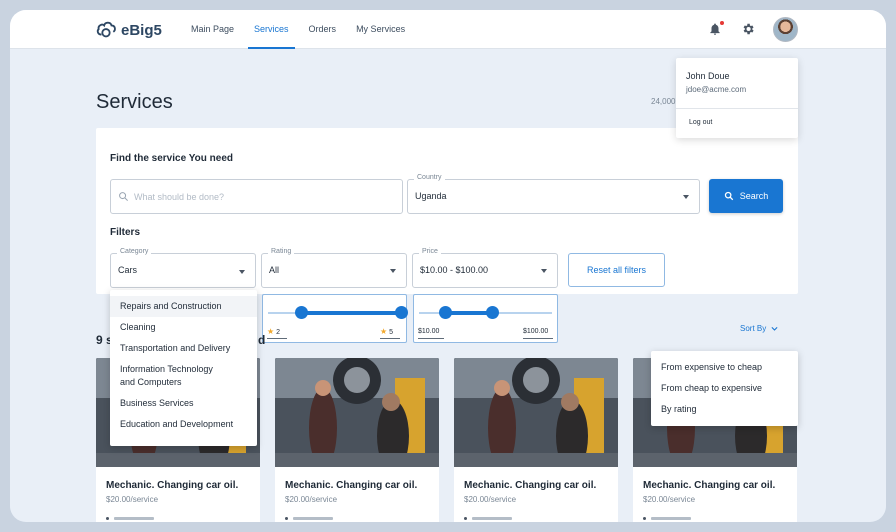 This screenshot has height=532, width=896. I want to click on price-select: Price $10.00 - $100.00, so click(485, 268).